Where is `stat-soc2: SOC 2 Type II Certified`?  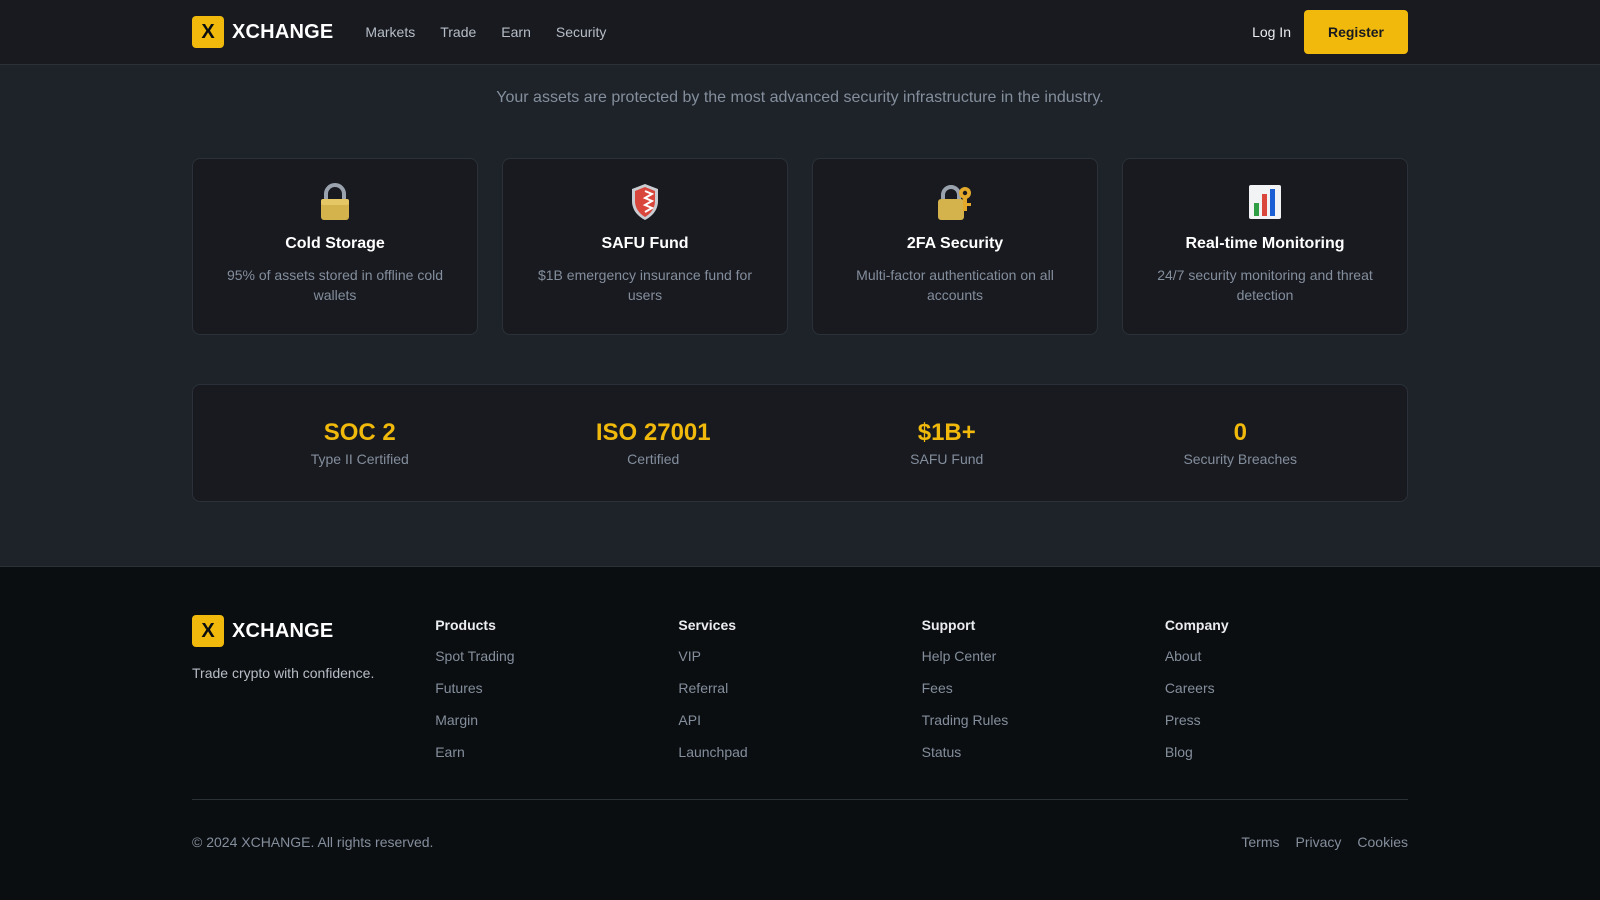
stat-soc2: SOC 2 Type II Certified is located at coordinates (360, 443).